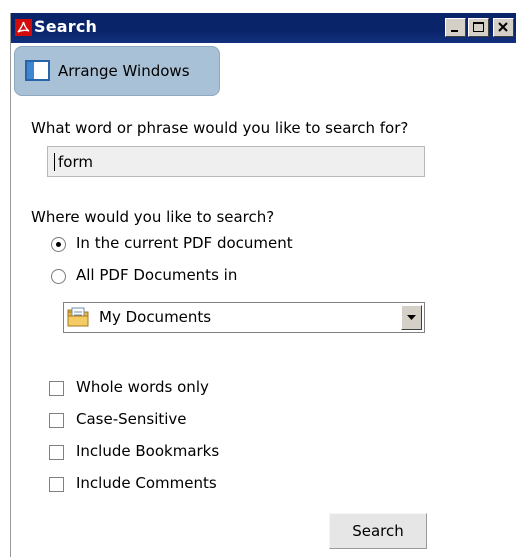 This screenshot has height=557, width=516. What do you see at coordinates (142, 387) in the screenshot?
I see `checkbox-whole-words-label: Whole words only` at bounding box center [142, 387].